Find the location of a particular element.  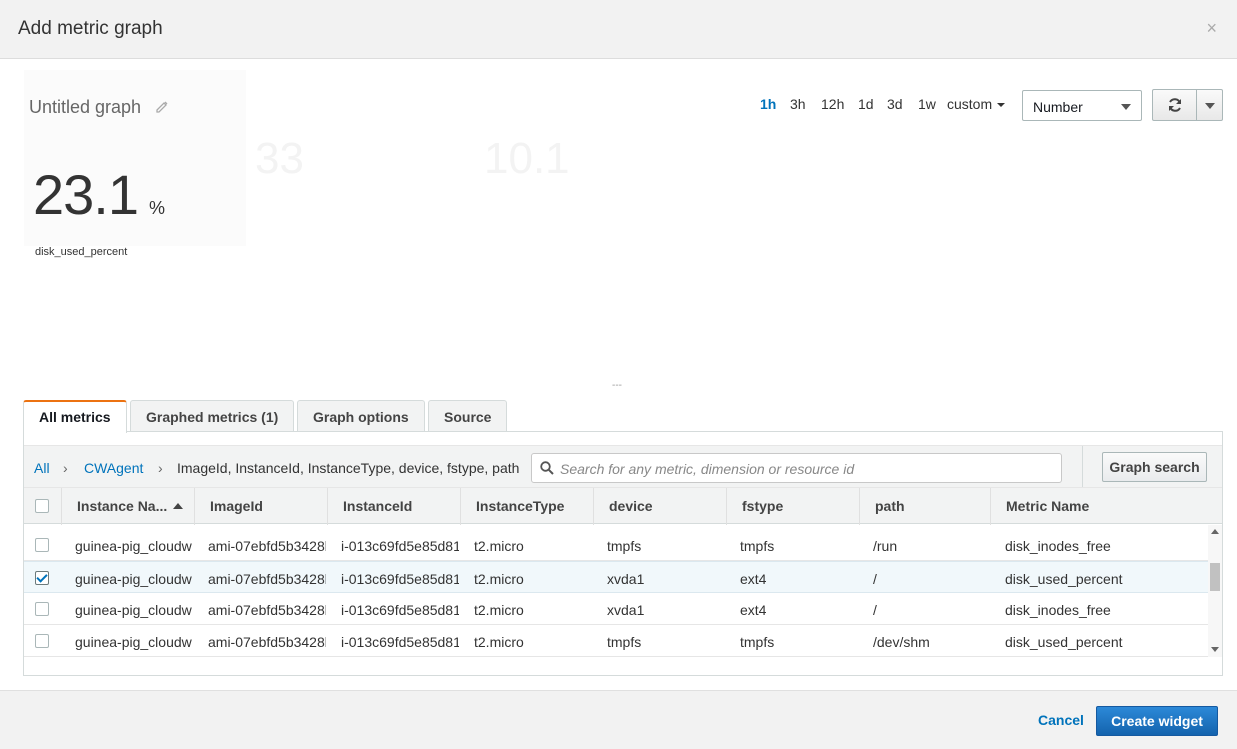

metric-search is located at coordinates (796, 468).